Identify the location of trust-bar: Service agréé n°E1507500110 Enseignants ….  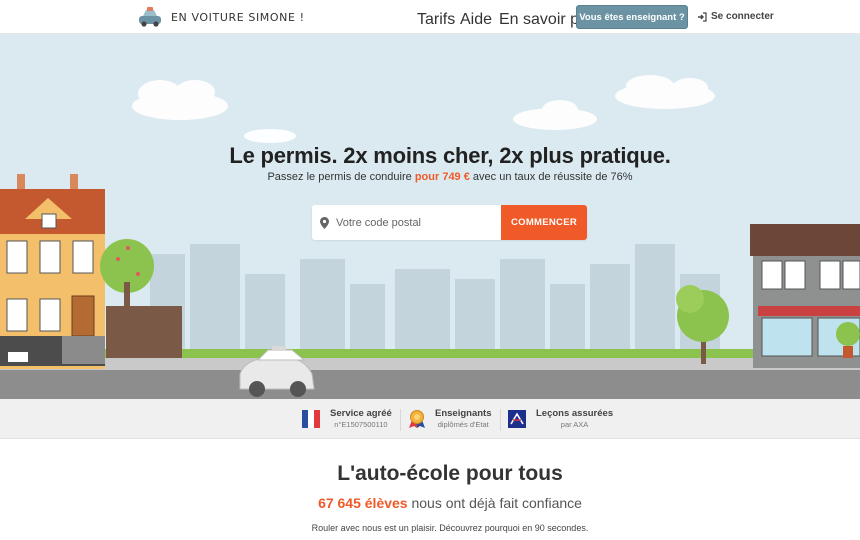
(430, 419).